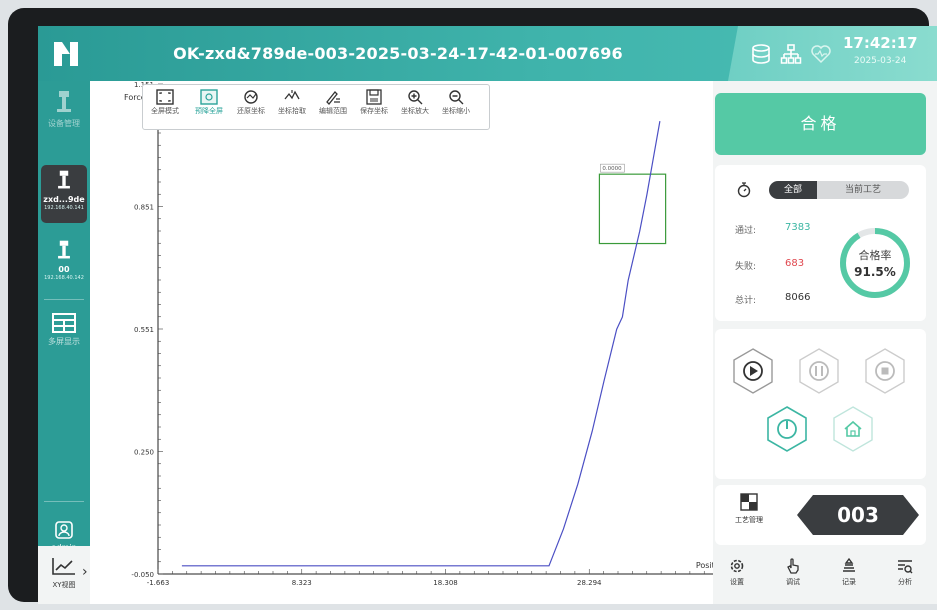  What do you see at coordinates (819, 371) in the screenshot?
I see `pause-button` at bounding box center [819, 371].